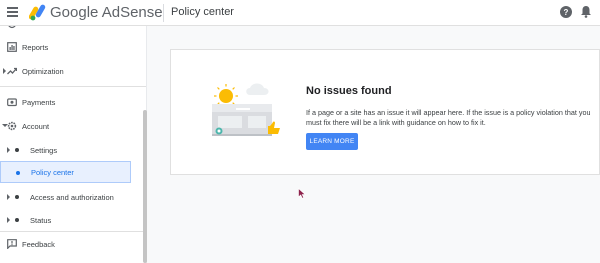  What do you see at coordinates (65, 220) in the screenshot?
I see `sidebar-item-status: Status` at bounding box center [65, 220].